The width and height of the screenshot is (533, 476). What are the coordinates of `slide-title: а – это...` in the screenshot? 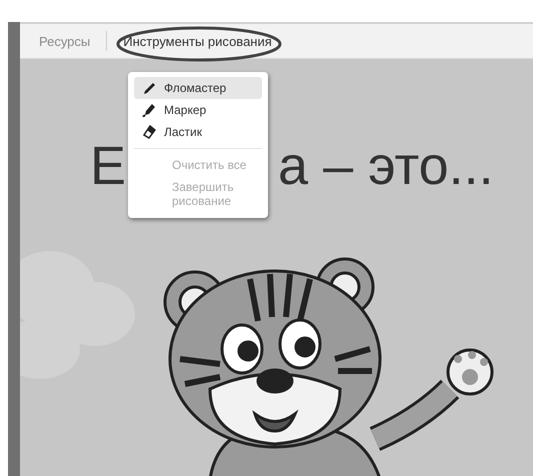 It's located at (386, 166).